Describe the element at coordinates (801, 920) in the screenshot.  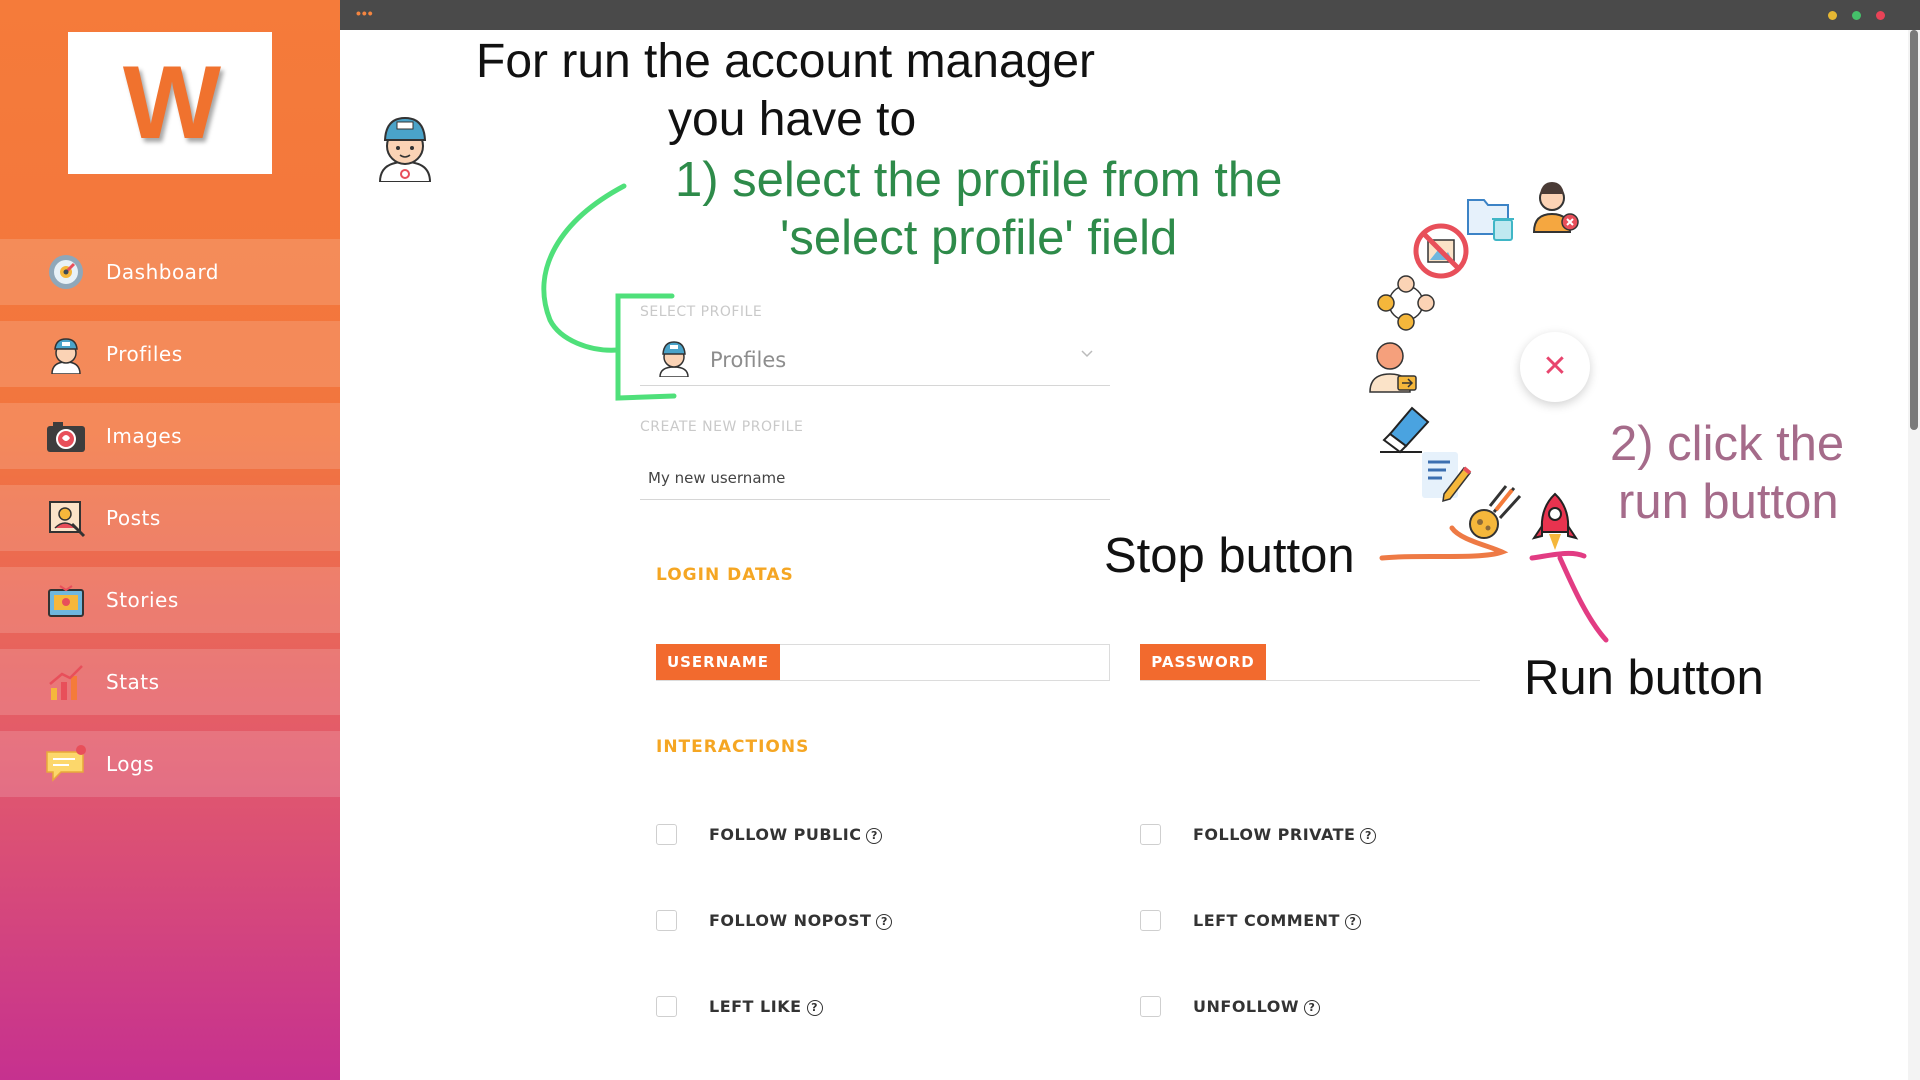
I see `follow-nopost-label: FOLLOW NOPOST?` at that location.